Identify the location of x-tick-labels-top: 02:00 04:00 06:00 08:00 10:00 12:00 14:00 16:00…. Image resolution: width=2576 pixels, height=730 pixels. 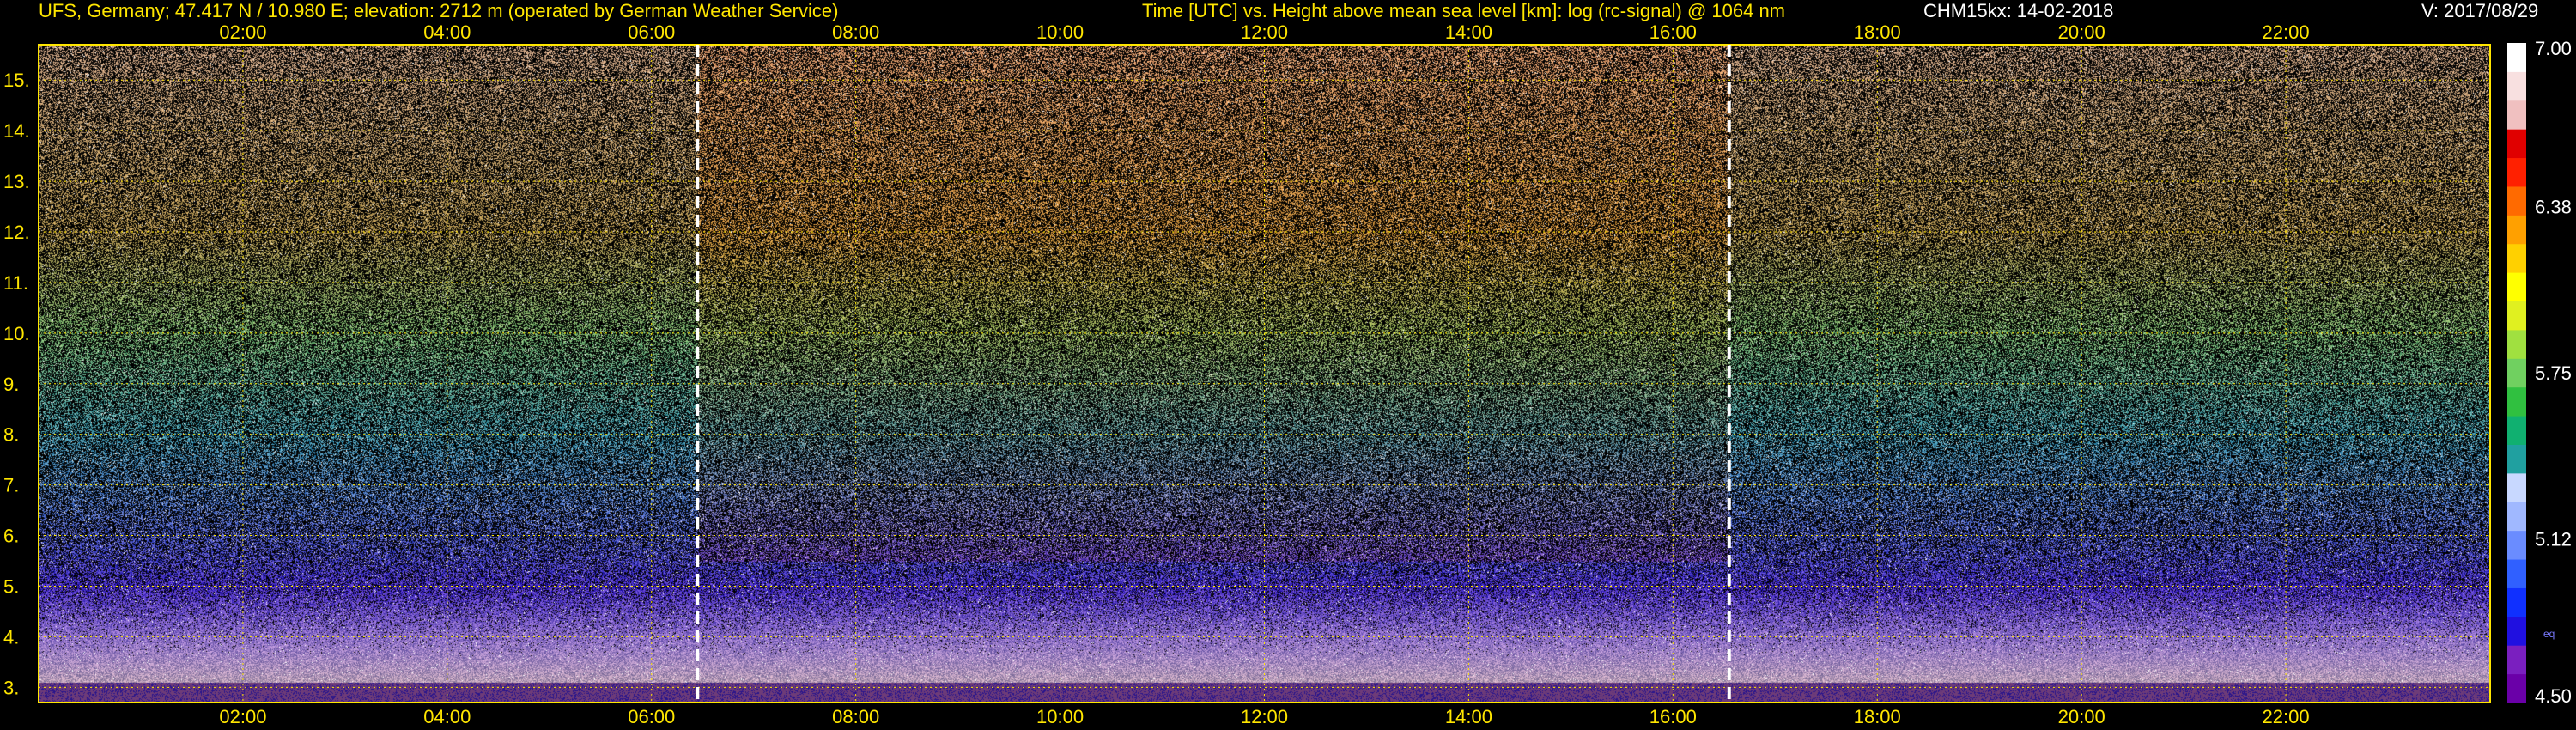
(1264, 32).